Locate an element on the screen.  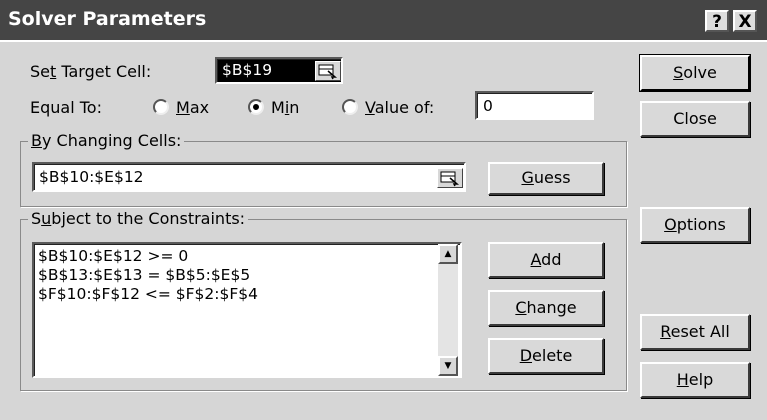
button-label: dd is located at coordinates (551, 259).